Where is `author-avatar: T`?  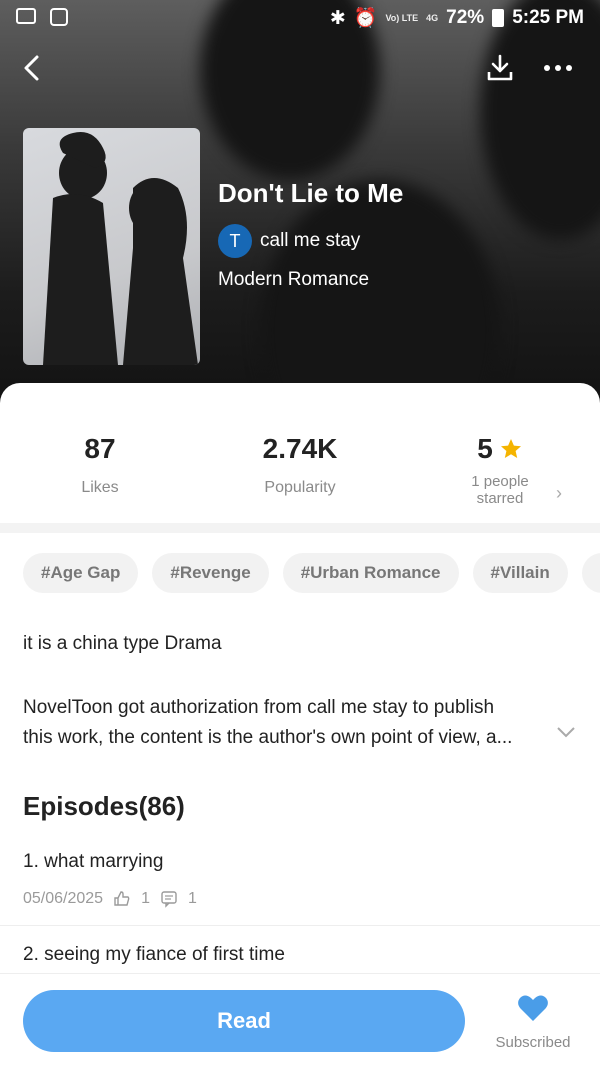
author-avatar: T is located at coordinates (235, 241).